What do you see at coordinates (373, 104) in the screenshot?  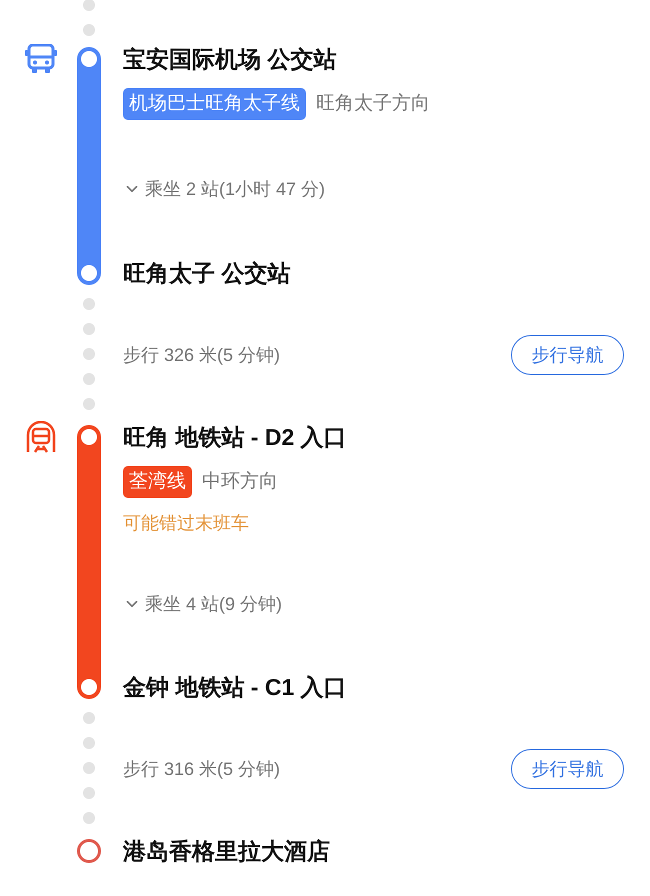 I see `direction-text: 旺角太子方向` at bounding box center [373, 104].